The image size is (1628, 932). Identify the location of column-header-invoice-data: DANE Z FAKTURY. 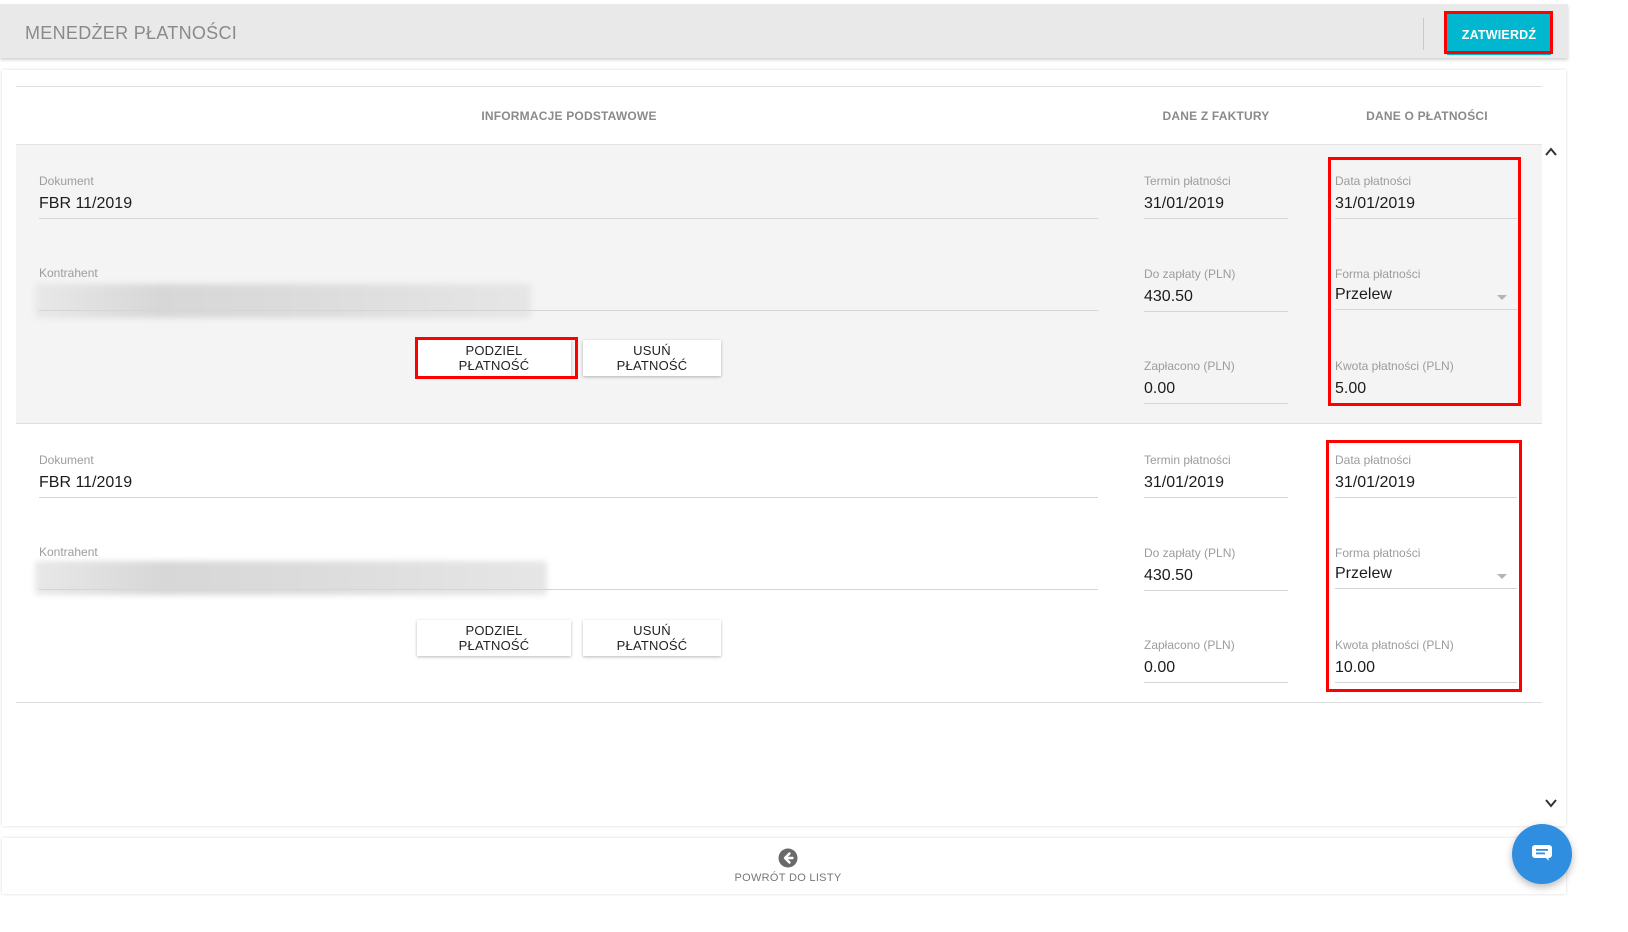
(1216, 116).